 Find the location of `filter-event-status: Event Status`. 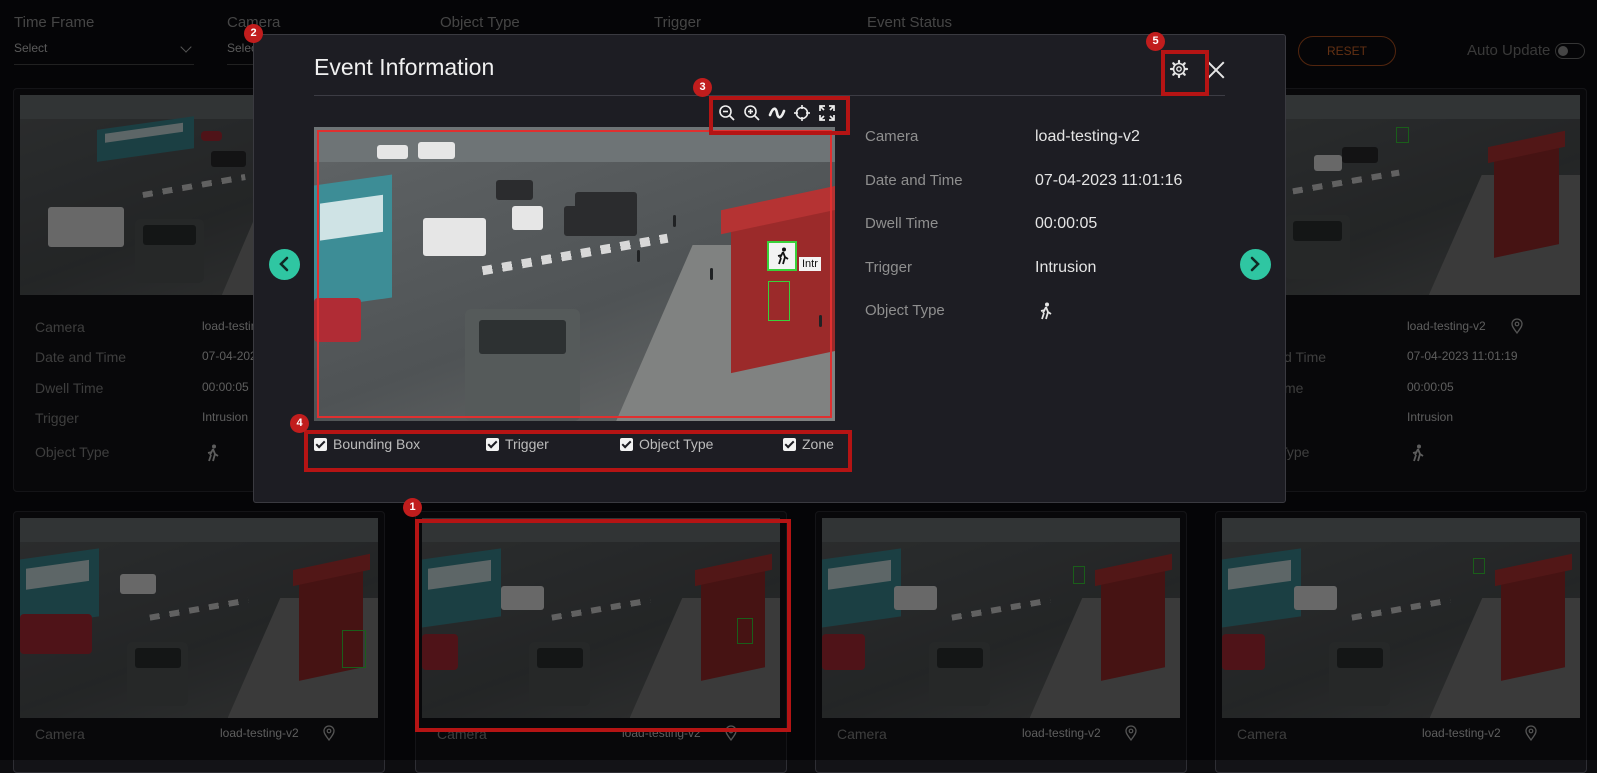

filter-event-status: Event Status is located at coordinates (957, 22).